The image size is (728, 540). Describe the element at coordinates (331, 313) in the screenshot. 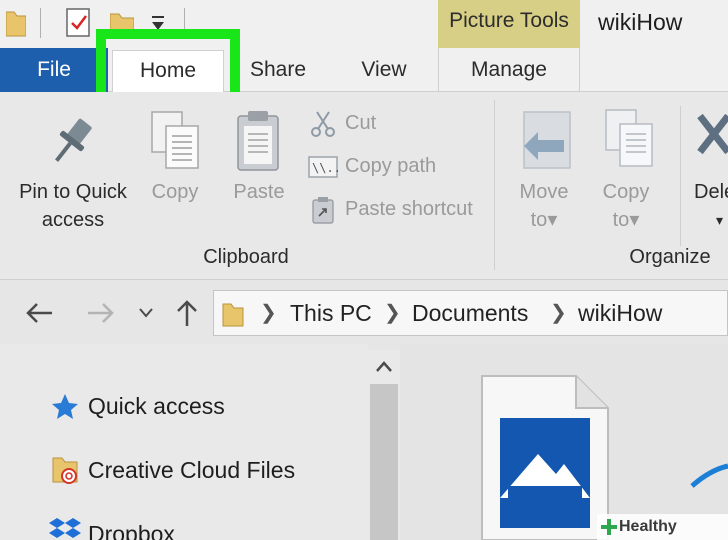

I see `breadcrumb-this-pc: This PC` at that location.